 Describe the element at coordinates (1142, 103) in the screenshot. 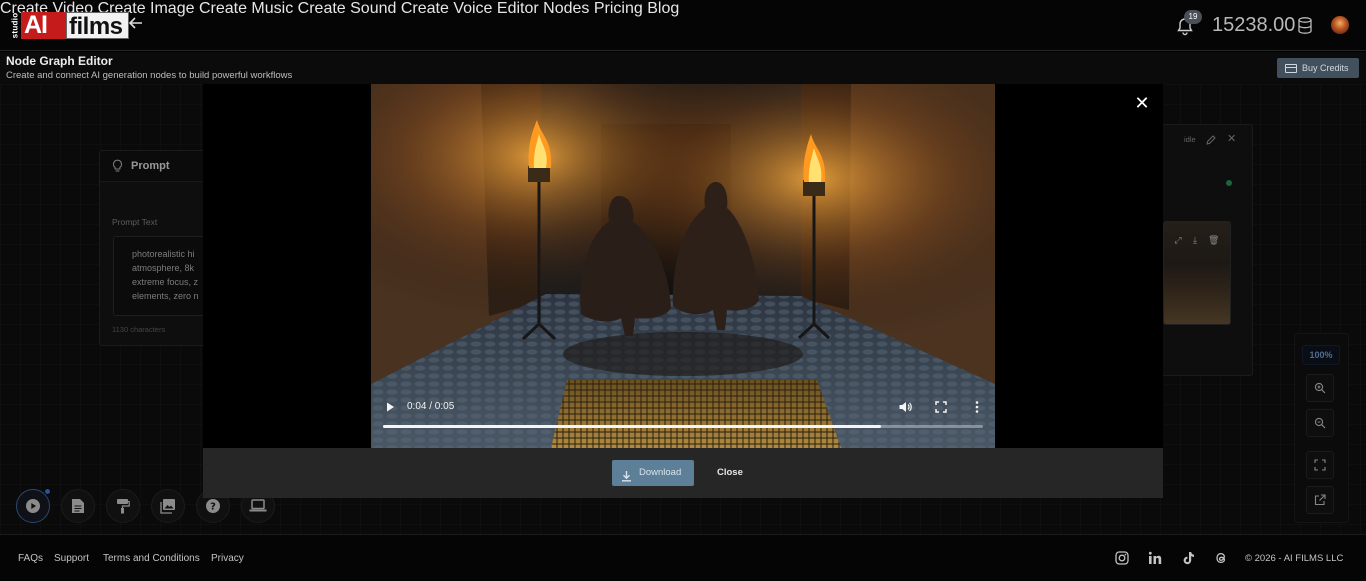

I see `modal-close-icon: ✕` at that location.